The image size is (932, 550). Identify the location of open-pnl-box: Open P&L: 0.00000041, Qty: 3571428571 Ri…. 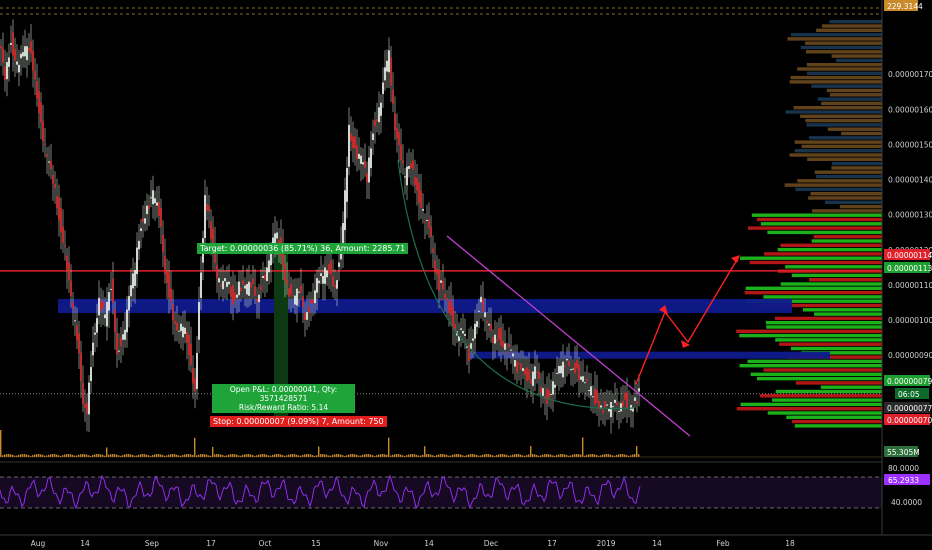
(283, 398).